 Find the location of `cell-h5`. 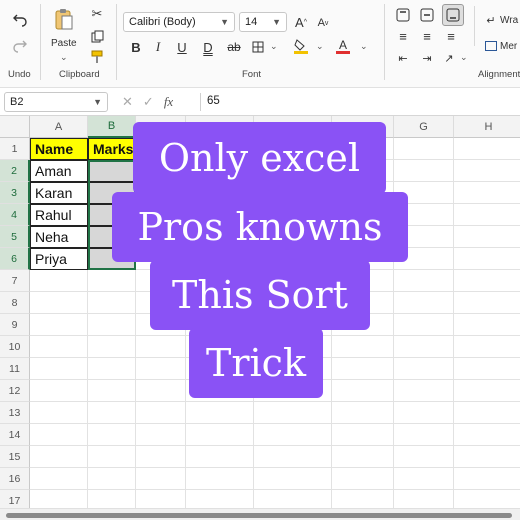

cell-h5 is located at coordinates (487, 237).